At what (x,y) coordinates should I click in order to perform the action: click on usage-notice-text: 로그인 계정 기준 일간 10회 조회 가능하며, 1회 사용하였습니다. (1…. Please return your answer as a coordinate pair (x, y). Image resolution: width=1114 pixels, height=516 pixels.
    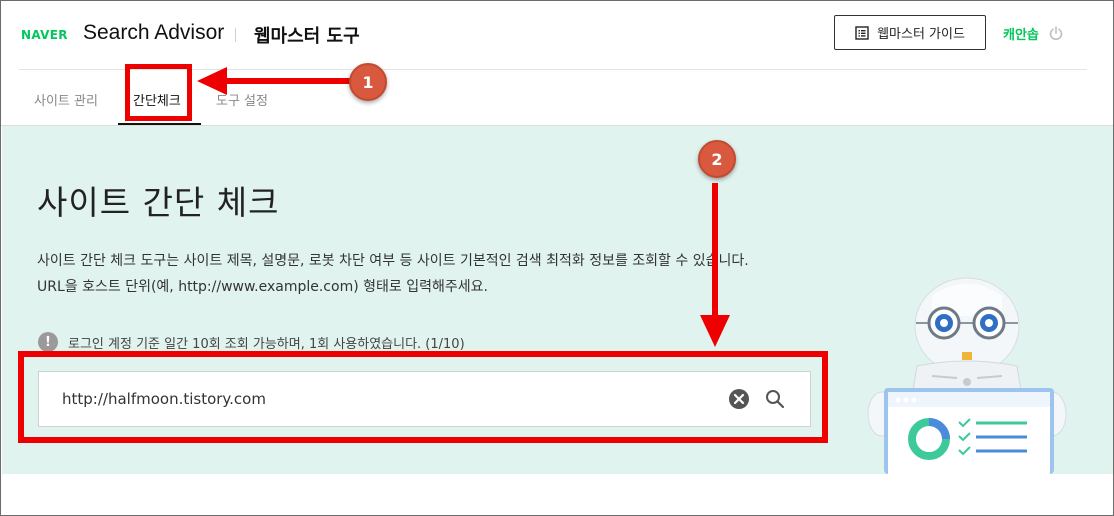
    Looking at the image, I should click on (266, 344).